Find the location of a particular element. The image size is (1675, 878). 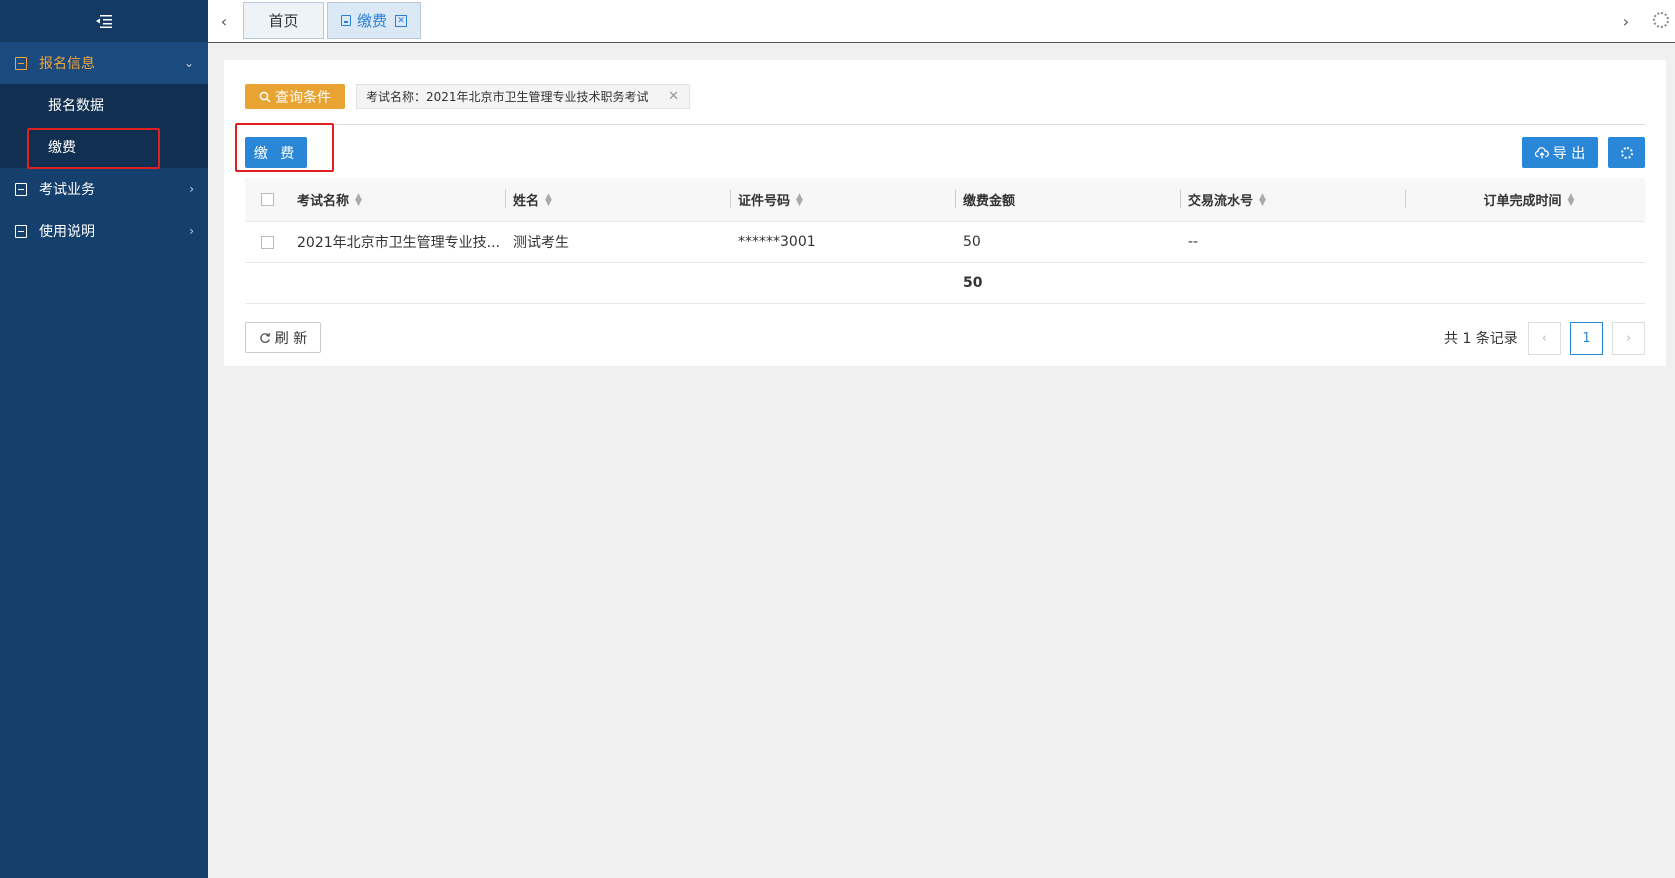

column-header-exam-name: 考试名称 ▲ ▼ is located at coordinates (397, 199).